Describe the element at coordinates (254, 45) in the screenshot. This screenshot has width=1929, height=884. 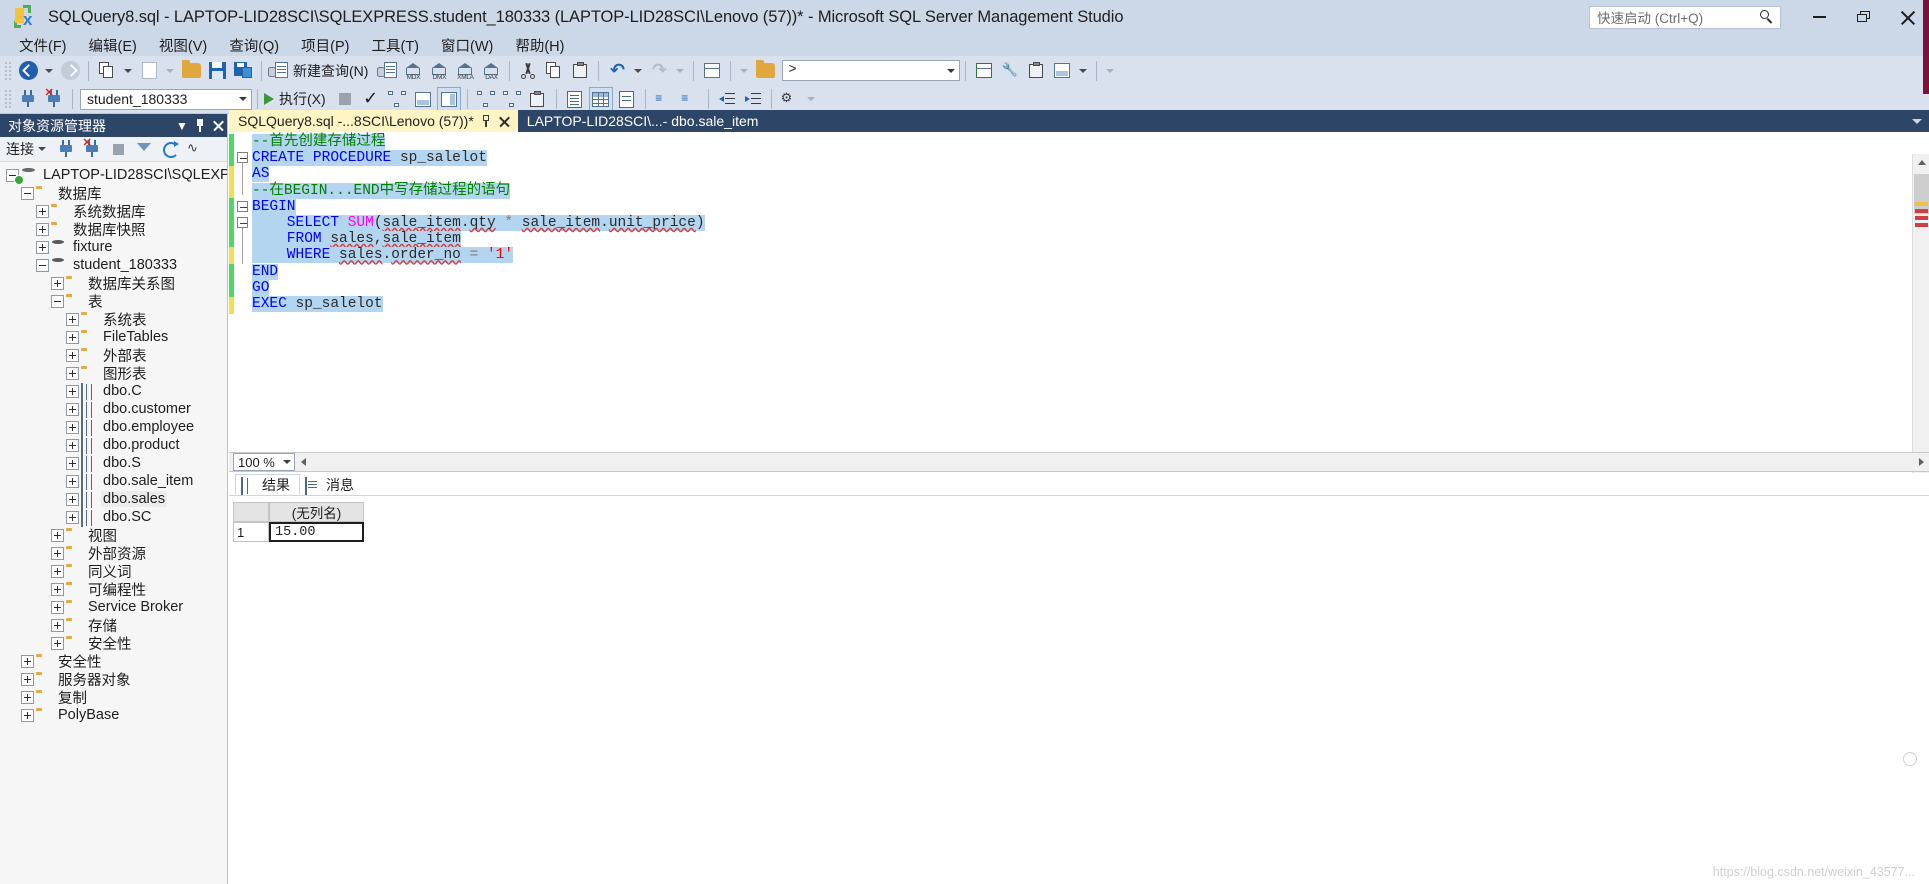
I see `menu-item-query: 查询(Q)` at that location.